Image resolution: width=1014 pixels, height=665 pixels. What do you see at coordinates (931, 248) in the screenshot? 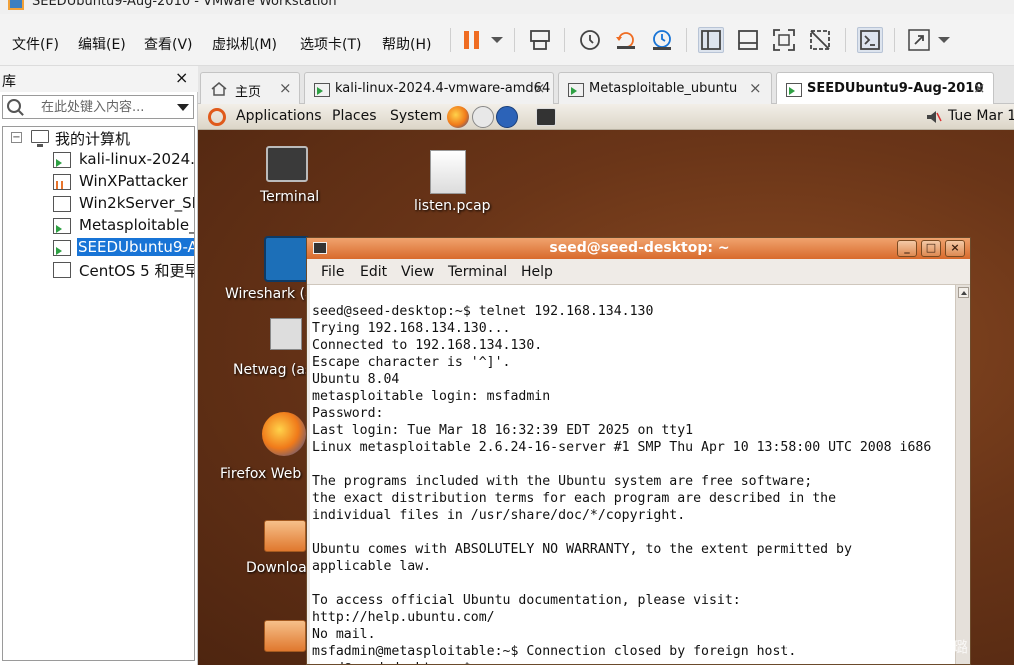
I see `maximize-button: □` at bounding box center [931, 248].